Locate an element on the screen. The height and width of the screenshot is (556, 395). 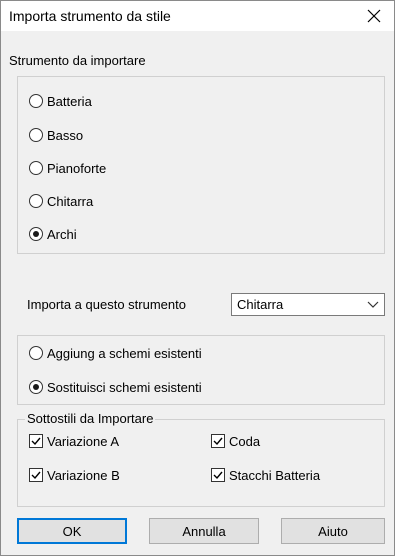
checkbox-label: Stacchi Batteria is located at coordinates (275, 475).